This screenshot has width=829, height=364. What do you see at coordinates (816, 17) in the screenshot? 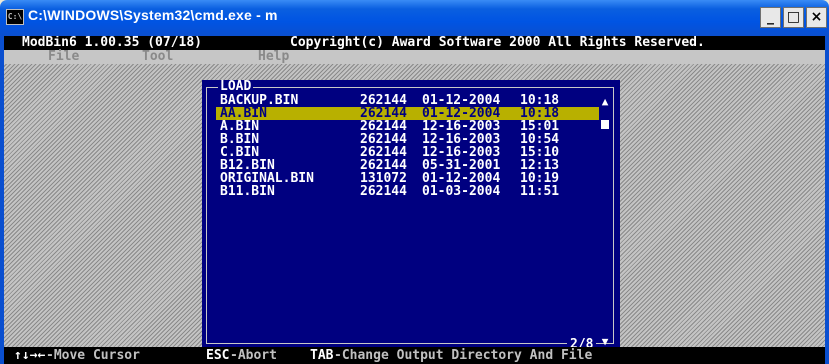
I see `close-button: ×` at bounding box center [816, 17].